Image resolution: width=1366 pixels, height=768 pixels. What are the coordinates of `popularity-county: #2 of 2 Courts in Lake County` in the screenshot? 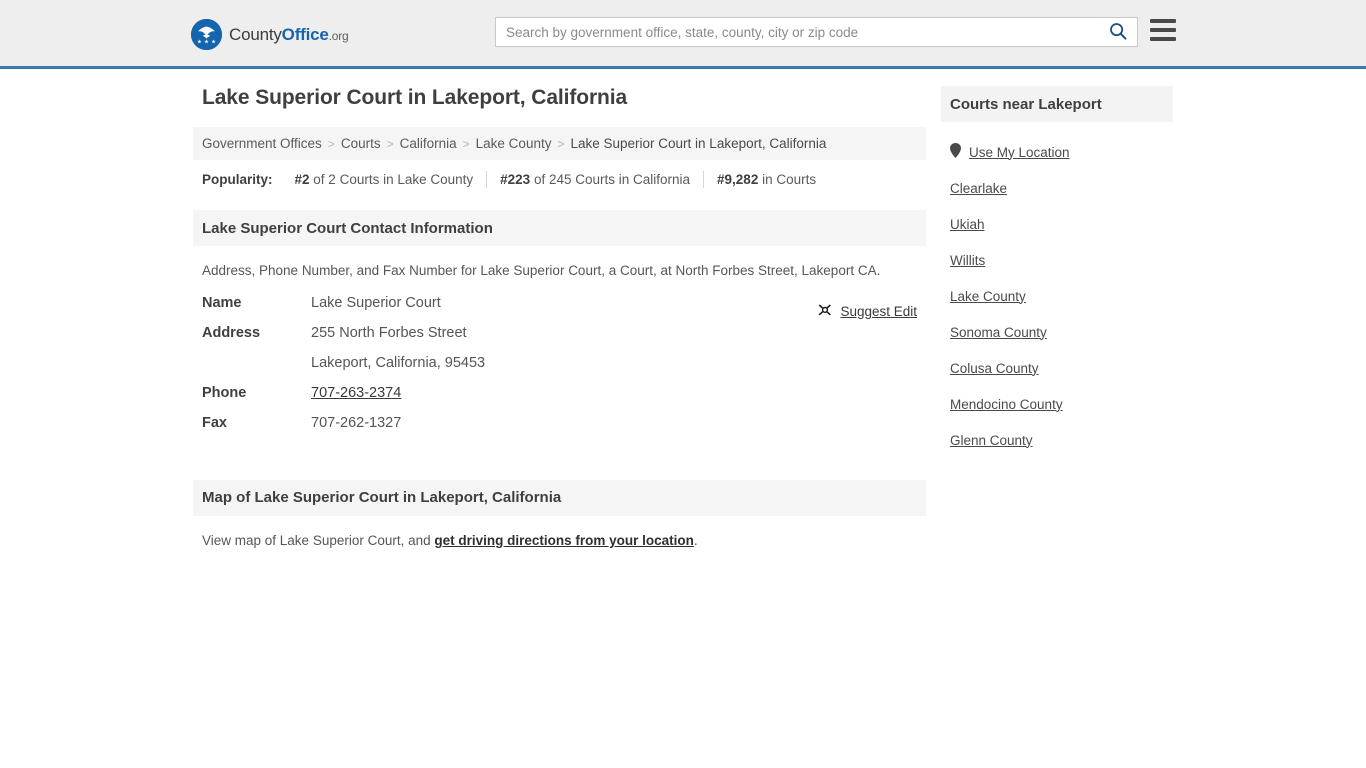 It's located at (384, 179).